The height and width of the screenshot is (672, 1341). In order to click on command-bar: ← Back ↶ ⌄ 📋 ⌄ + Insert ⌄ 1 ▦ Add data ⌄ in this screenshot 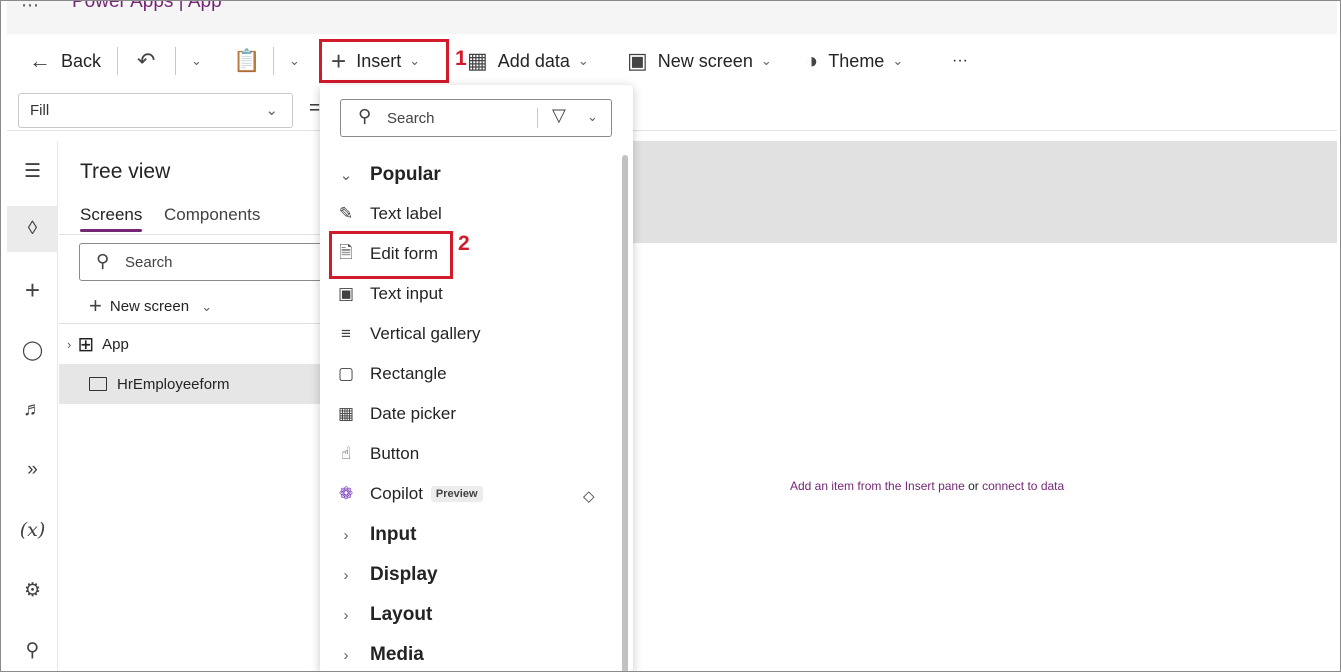, I will do `click(672, 61)`.